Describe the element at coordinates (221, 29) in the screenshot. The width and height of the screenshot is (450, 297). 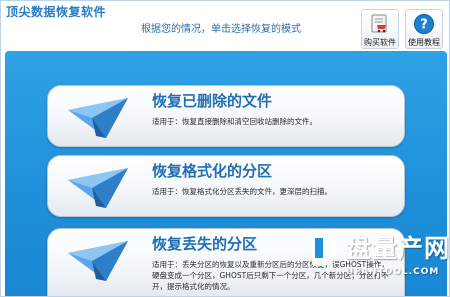
I see `instruction-text: 根据您的情况，单击选择恢复的模式` at that location.